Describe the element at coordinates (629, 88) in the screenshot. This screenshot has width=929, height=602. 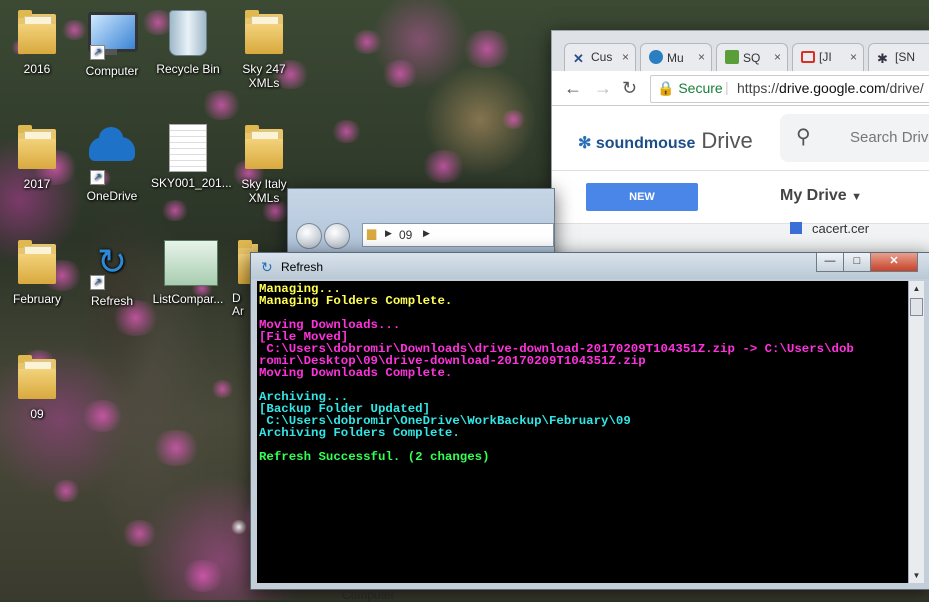
I see `reload-icon: ↻` at that location.